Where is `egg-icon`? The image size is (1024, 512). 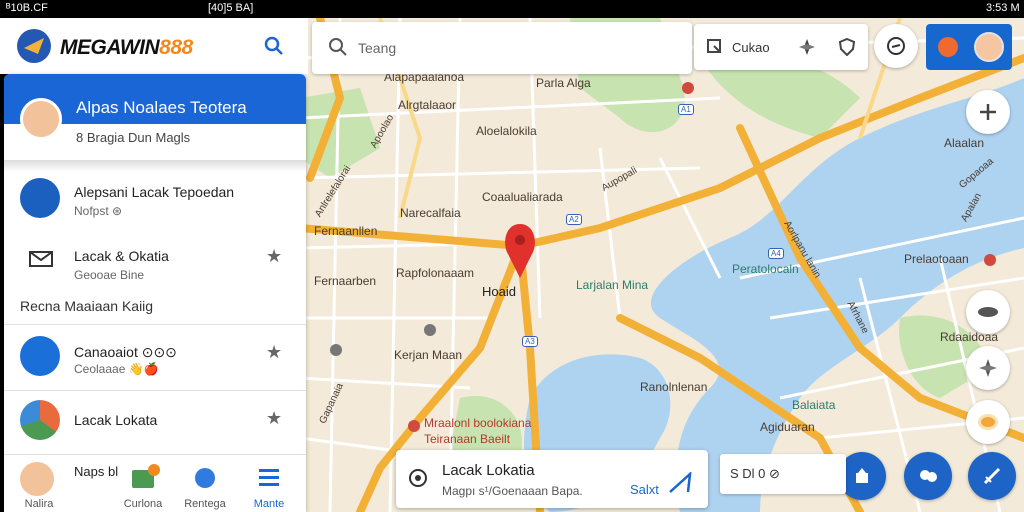
egg-icon is located at coordinates (988, 422).